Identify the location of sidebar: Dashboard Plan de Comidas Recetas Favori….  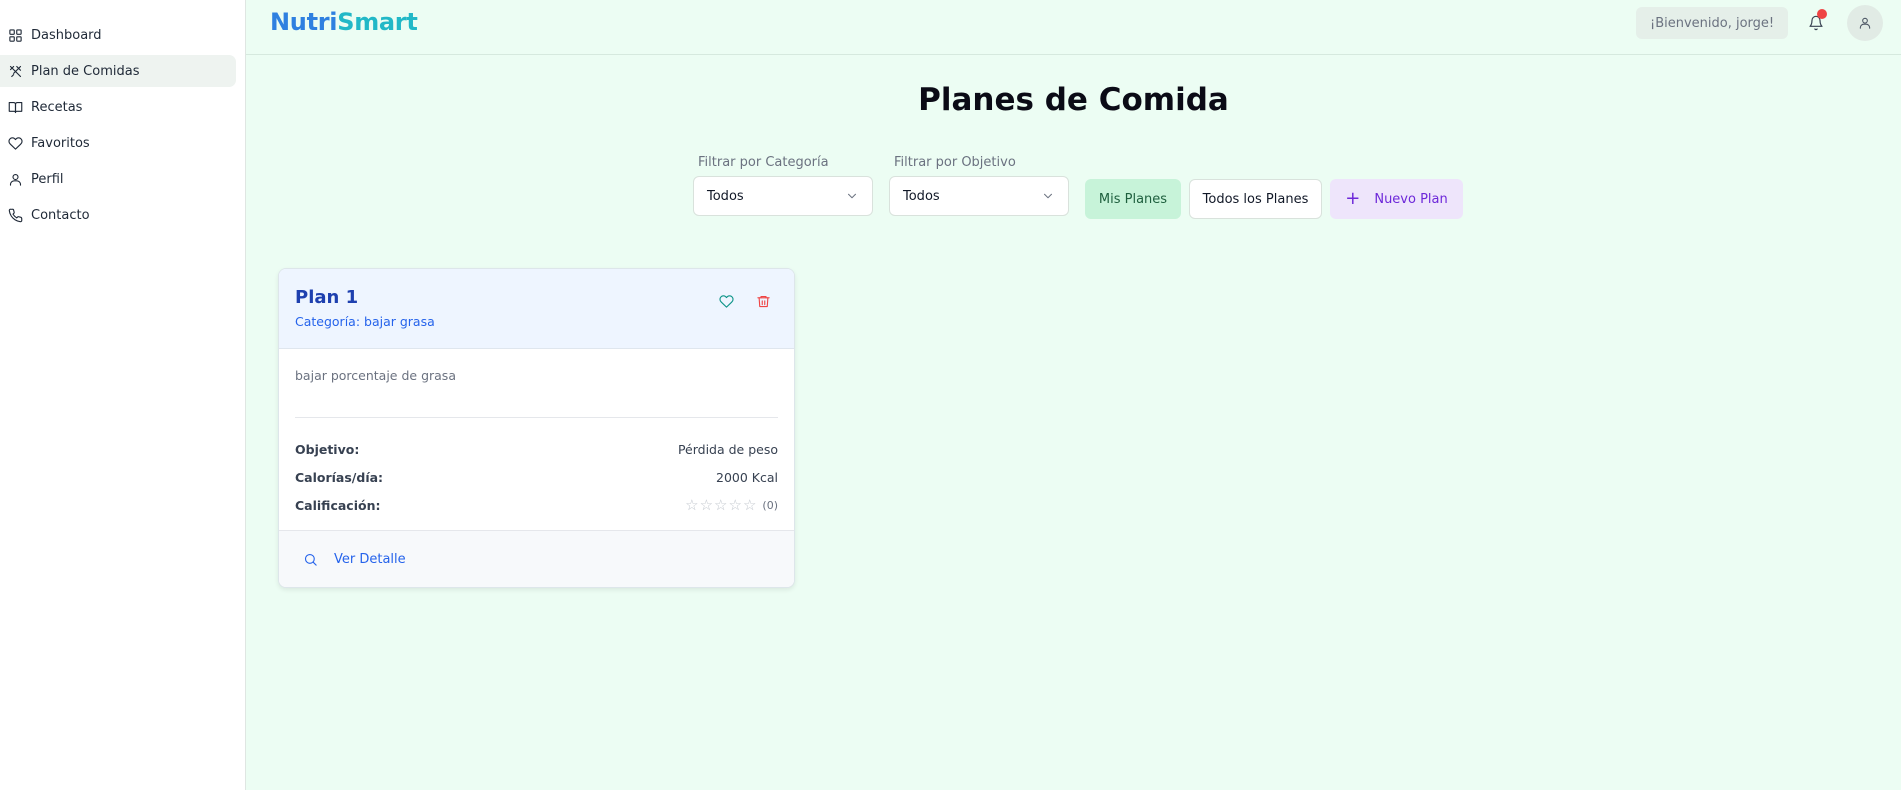
(123, 395).